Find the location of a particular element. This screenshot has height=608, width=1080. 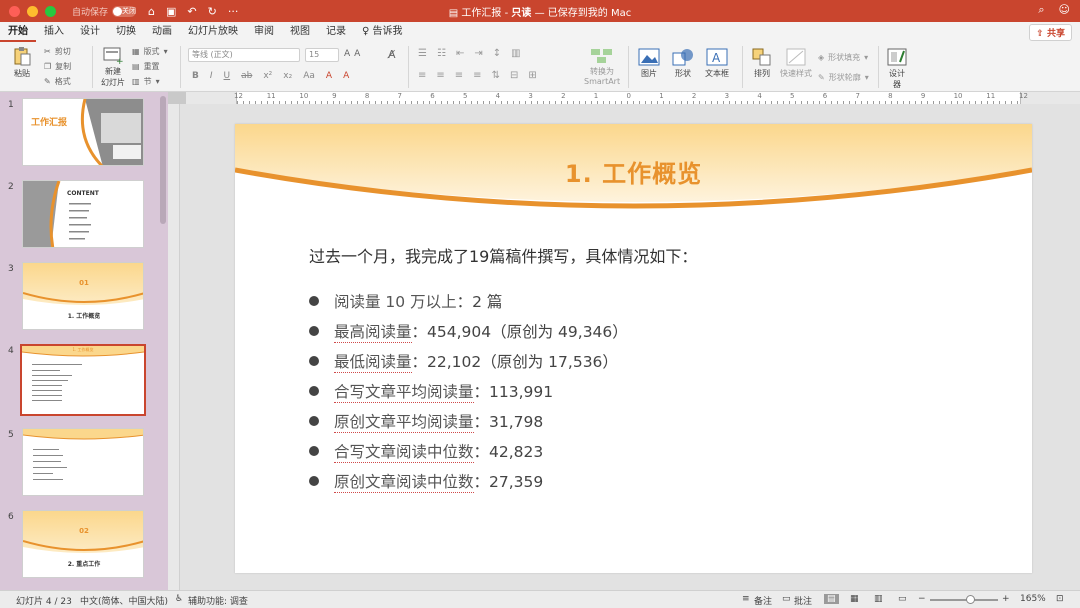

home-icon: ⌂ is located at coordinates (151, 11).